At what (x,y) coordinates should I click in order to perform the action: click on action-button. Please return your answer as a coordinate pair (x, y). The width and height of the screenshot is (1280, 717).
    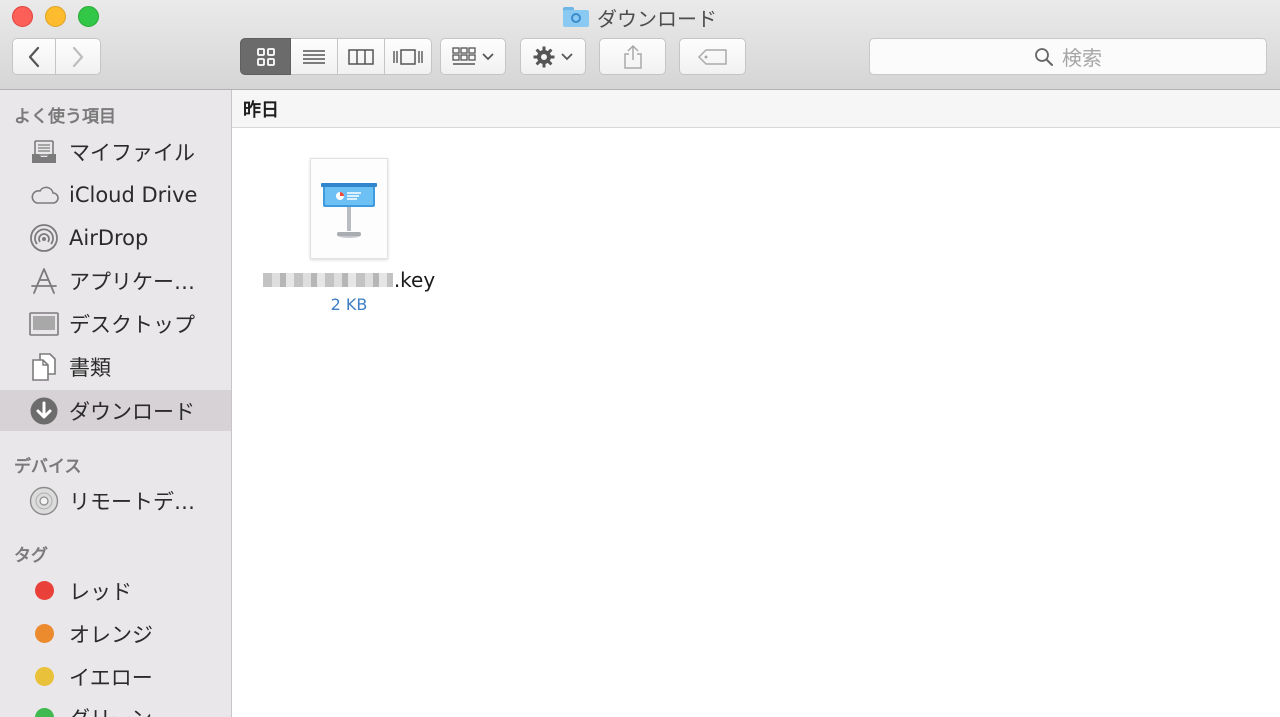
    Looking at the image, I should click on (553, 56).